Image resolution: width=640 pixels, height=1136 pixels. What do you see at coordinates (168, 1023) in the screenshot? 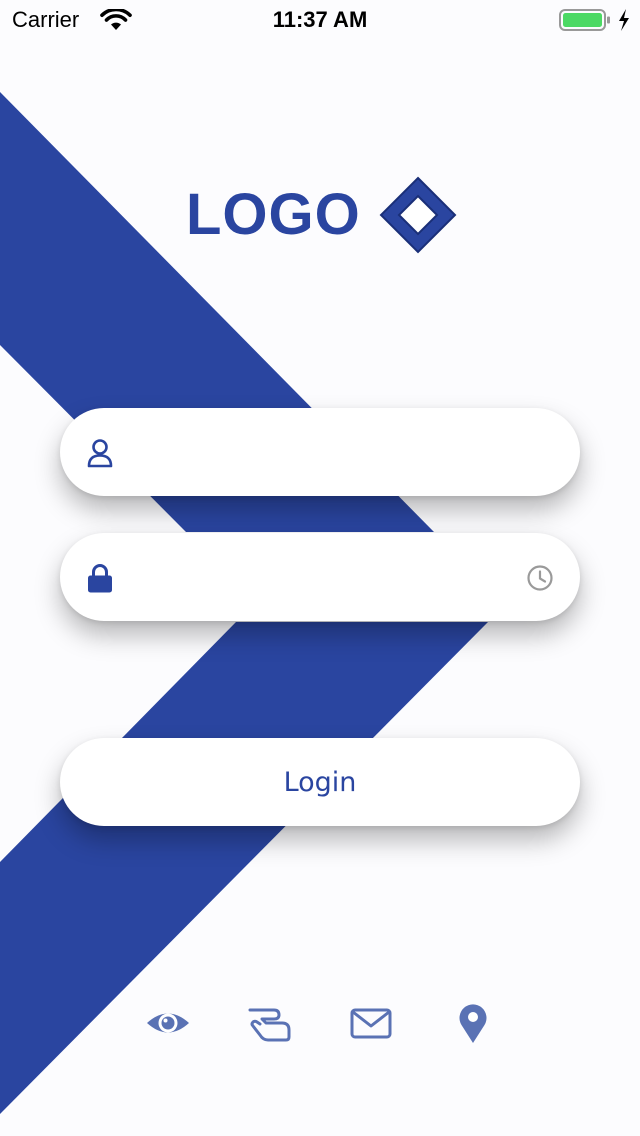
I see `eye-icon` at bounding box center [168, 1023].